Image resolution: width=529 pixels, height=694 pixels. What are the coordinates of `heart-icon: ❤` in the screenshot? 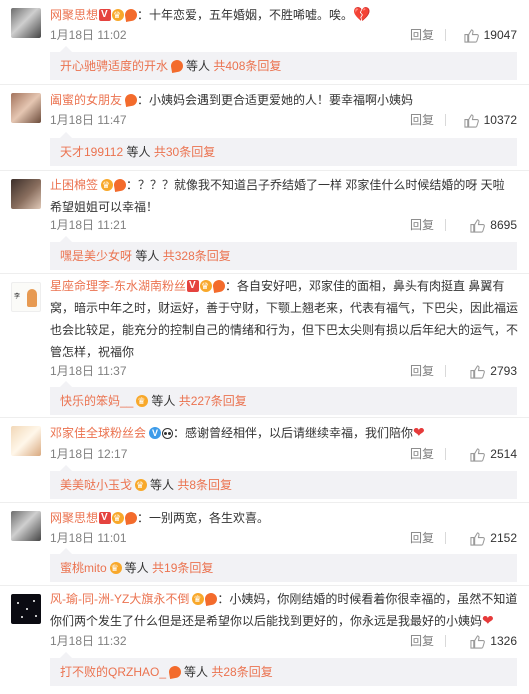 It's located at (488, 620).